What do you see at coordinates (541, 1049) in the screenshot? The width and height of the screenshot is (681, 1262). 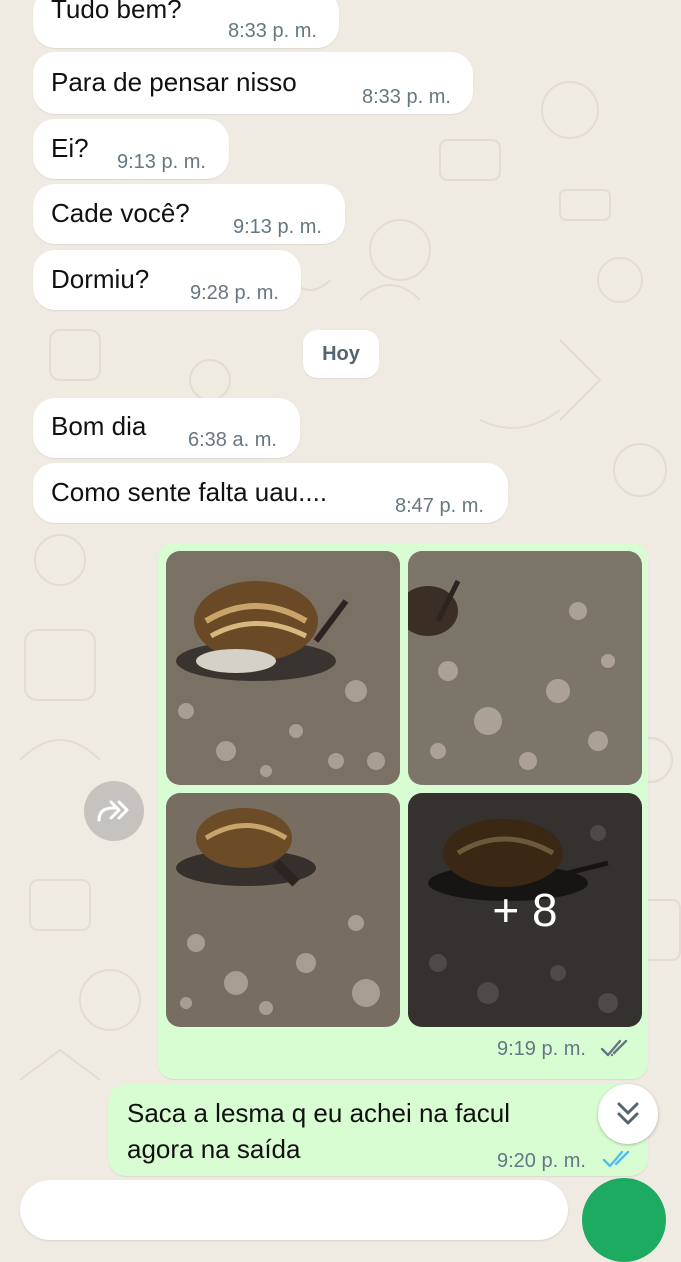 I see `message-time: 9:19 p. m.` at bounding box center [541, 1049].